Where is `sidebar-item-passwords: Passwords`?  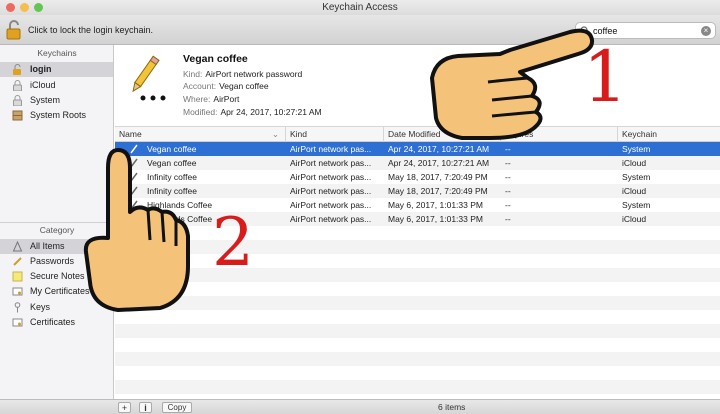
sidebar-item-passwords: Passwords is located at coordinates (56, 261).